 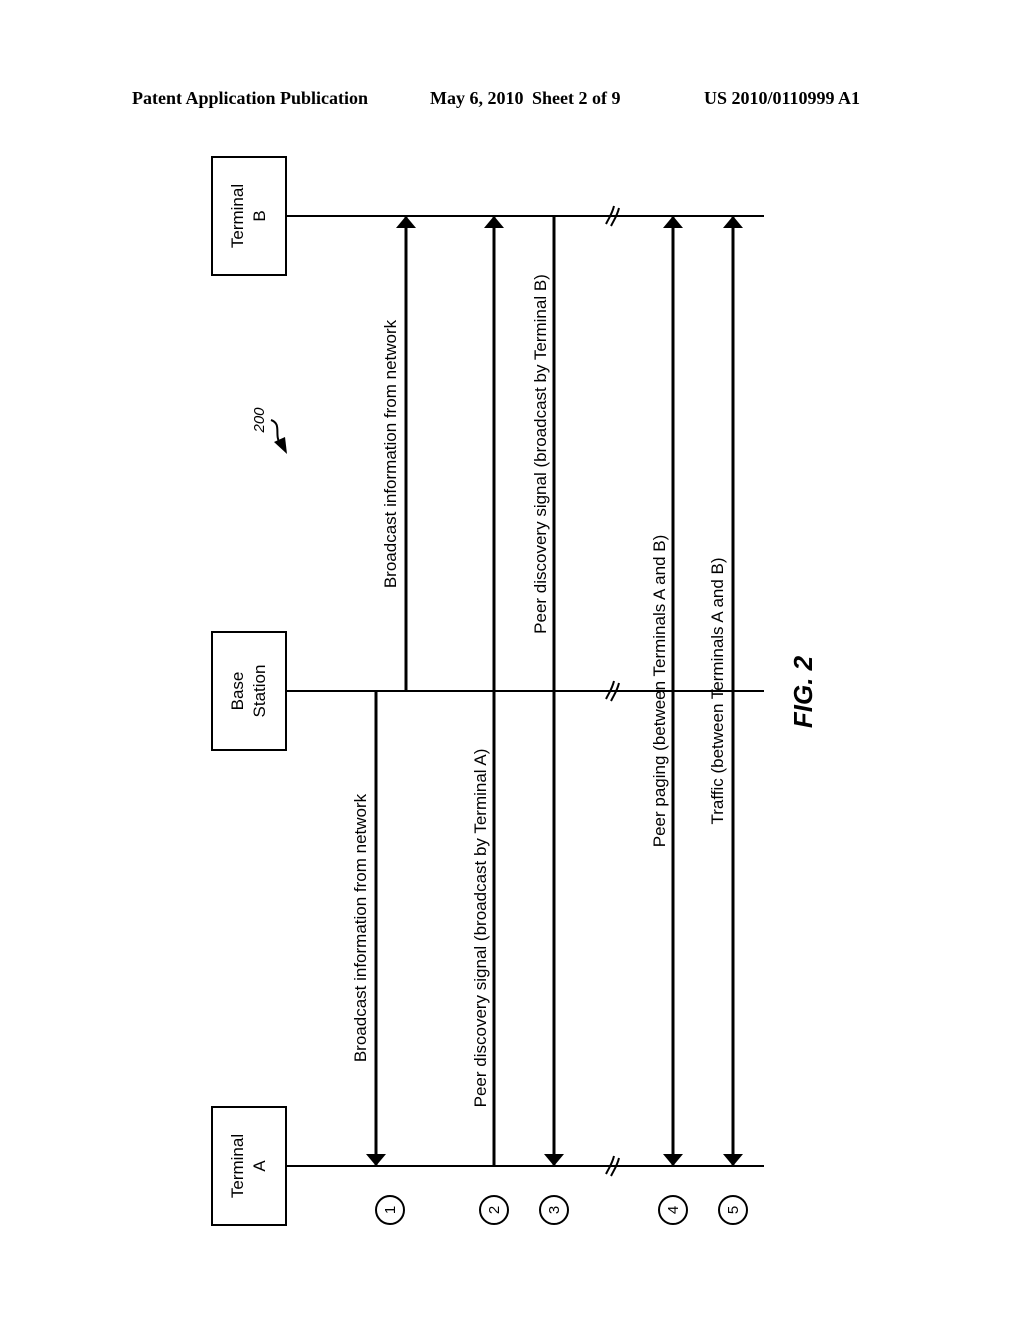 What do you see at coordinates (259, 1166) in the screenshot?
I see `entity-label-line2: A` at bounding box center [259, 1166].